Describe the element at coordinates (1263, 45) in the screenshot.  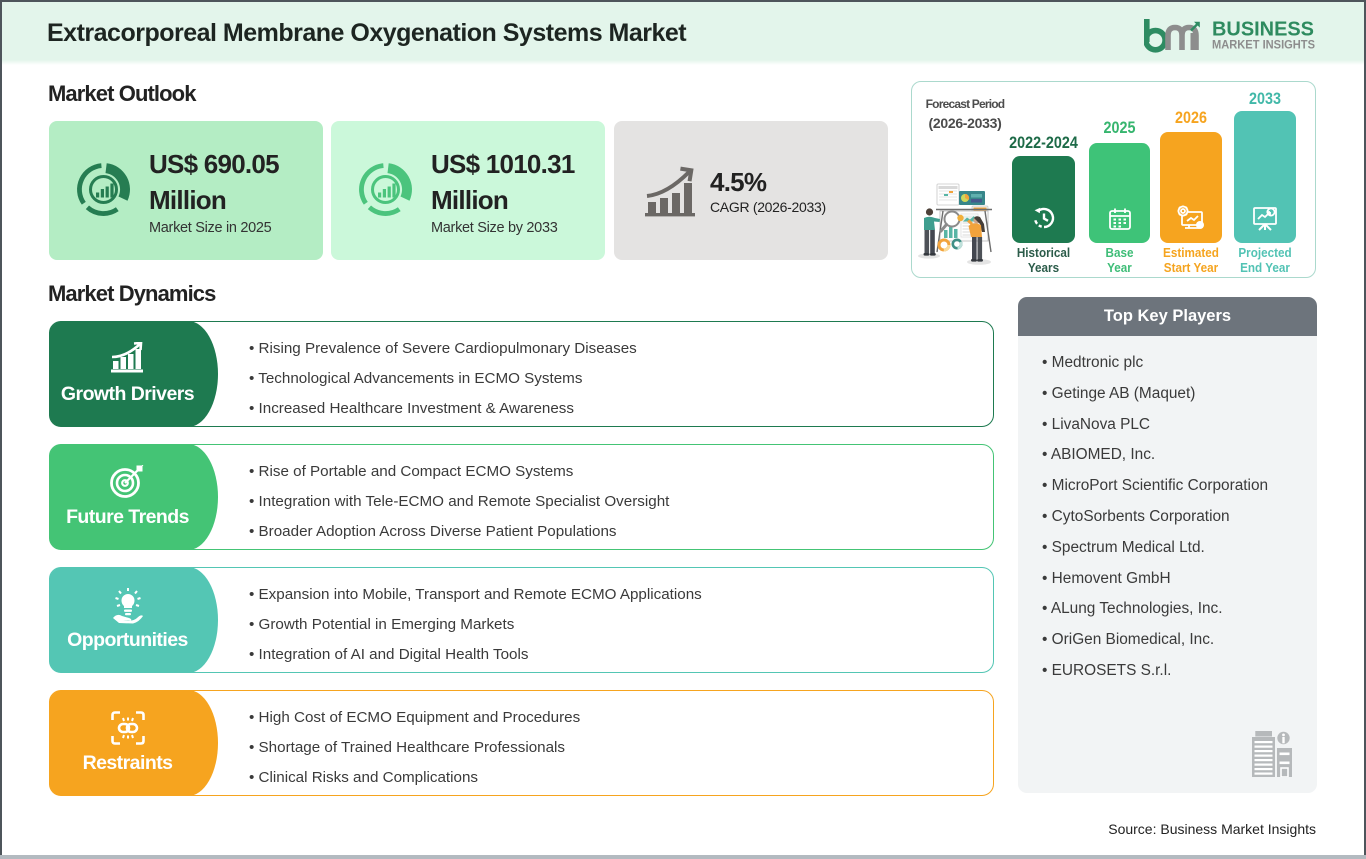
I see `svg-text: MARKET INSIGHTS` at that location.